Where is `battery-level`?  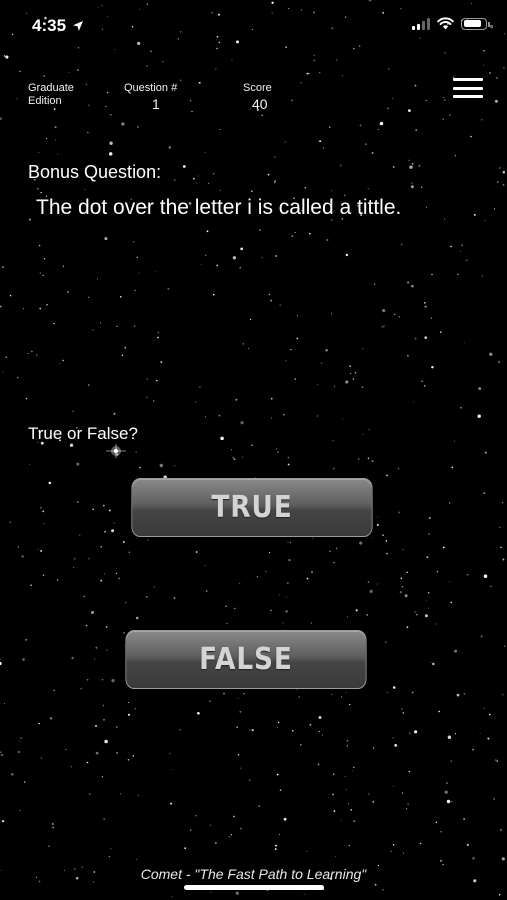 battery-level is located at coordinates (472, 23).